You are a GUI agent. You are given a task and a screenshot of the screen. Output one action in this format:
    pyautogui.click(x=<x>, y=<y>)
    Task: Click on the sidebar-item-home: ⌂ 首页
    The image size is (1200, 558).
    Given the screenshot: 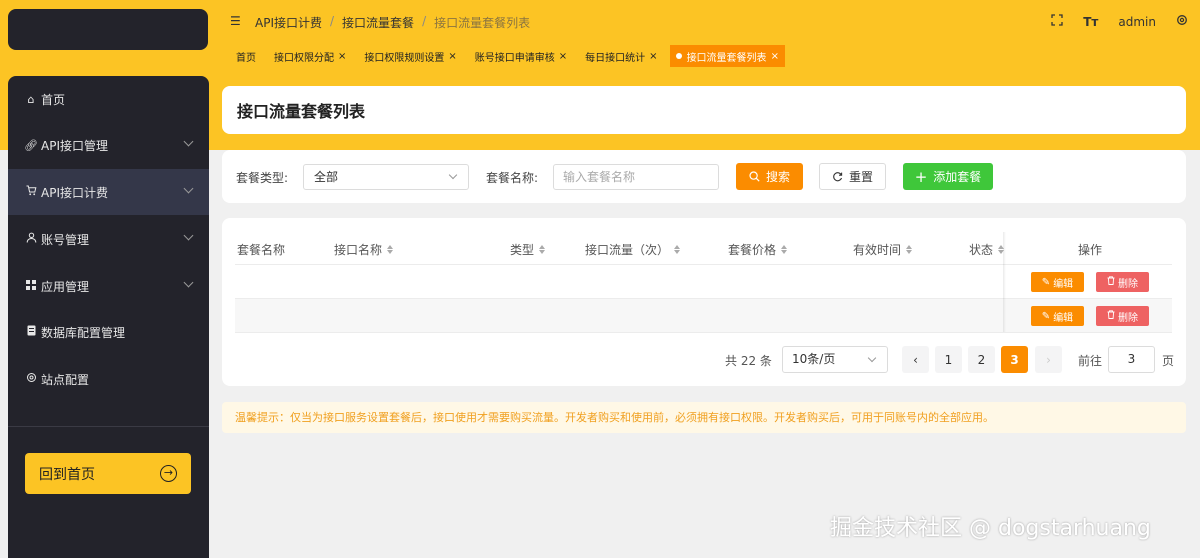 What is the action you would take?
    pyautogui.click(x=108, y=99)
    